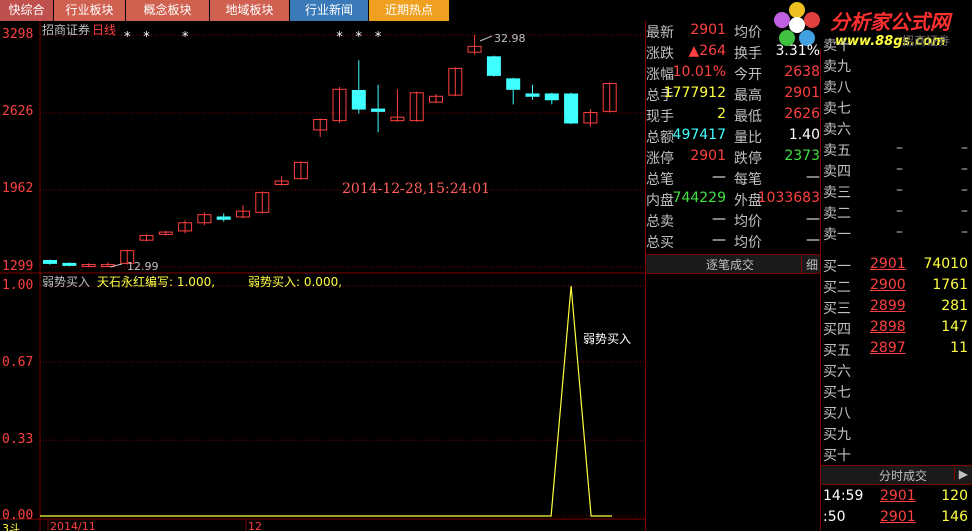  What do you see at coordinates (18, 266) in the screenshot?
I see `y-tick-label: 1299` at bounding box center [18, 266].